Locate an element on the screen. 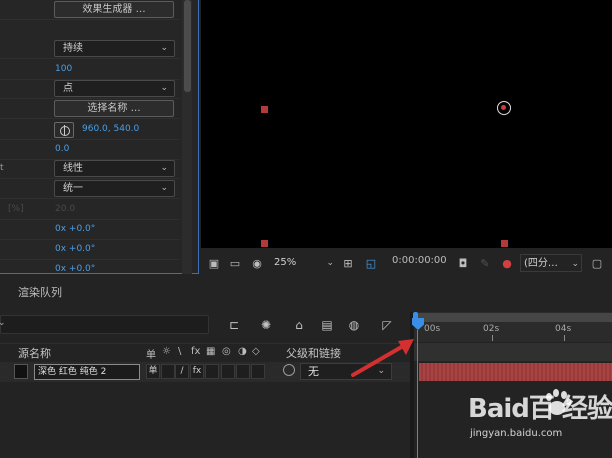 The width and height of the screenshot is (612, 458). duration-row: 持续 ⌄ is located at coordinates (90, 49).